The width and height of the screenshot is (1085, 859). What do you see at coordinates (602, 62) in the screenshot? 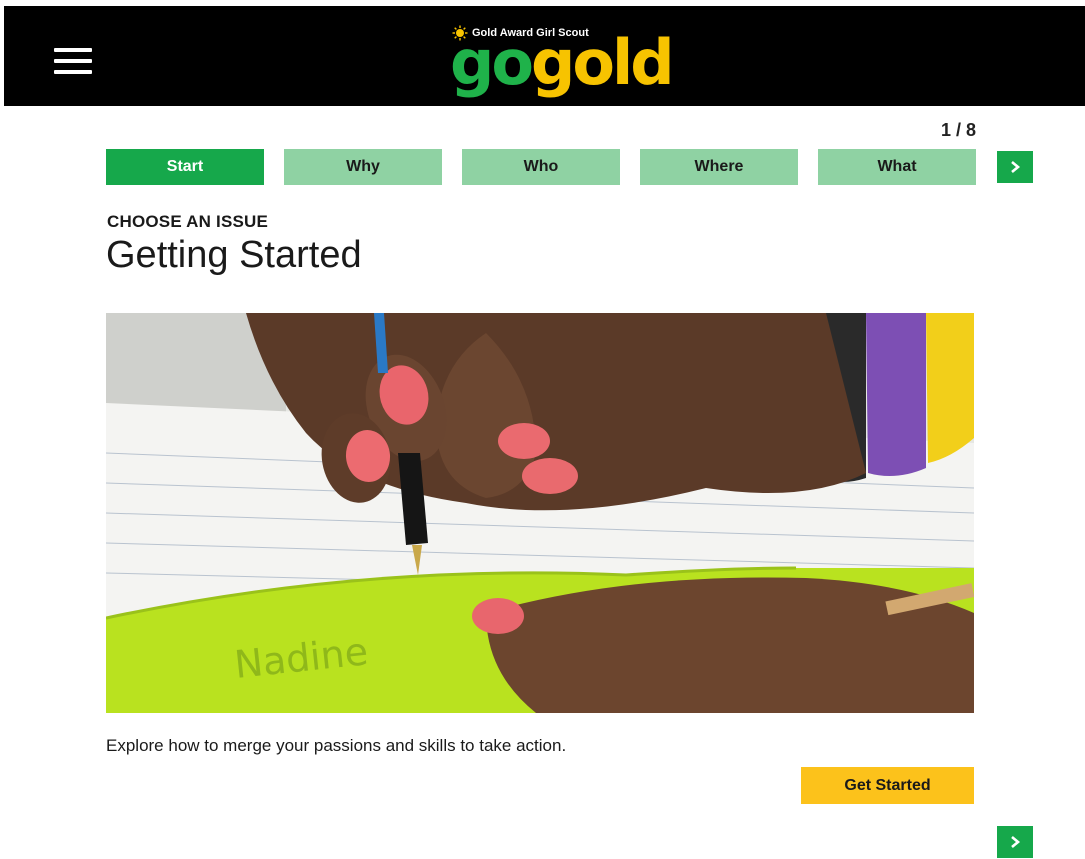
I see `logo-word-gold: gold` at bounding box center [602, 62].